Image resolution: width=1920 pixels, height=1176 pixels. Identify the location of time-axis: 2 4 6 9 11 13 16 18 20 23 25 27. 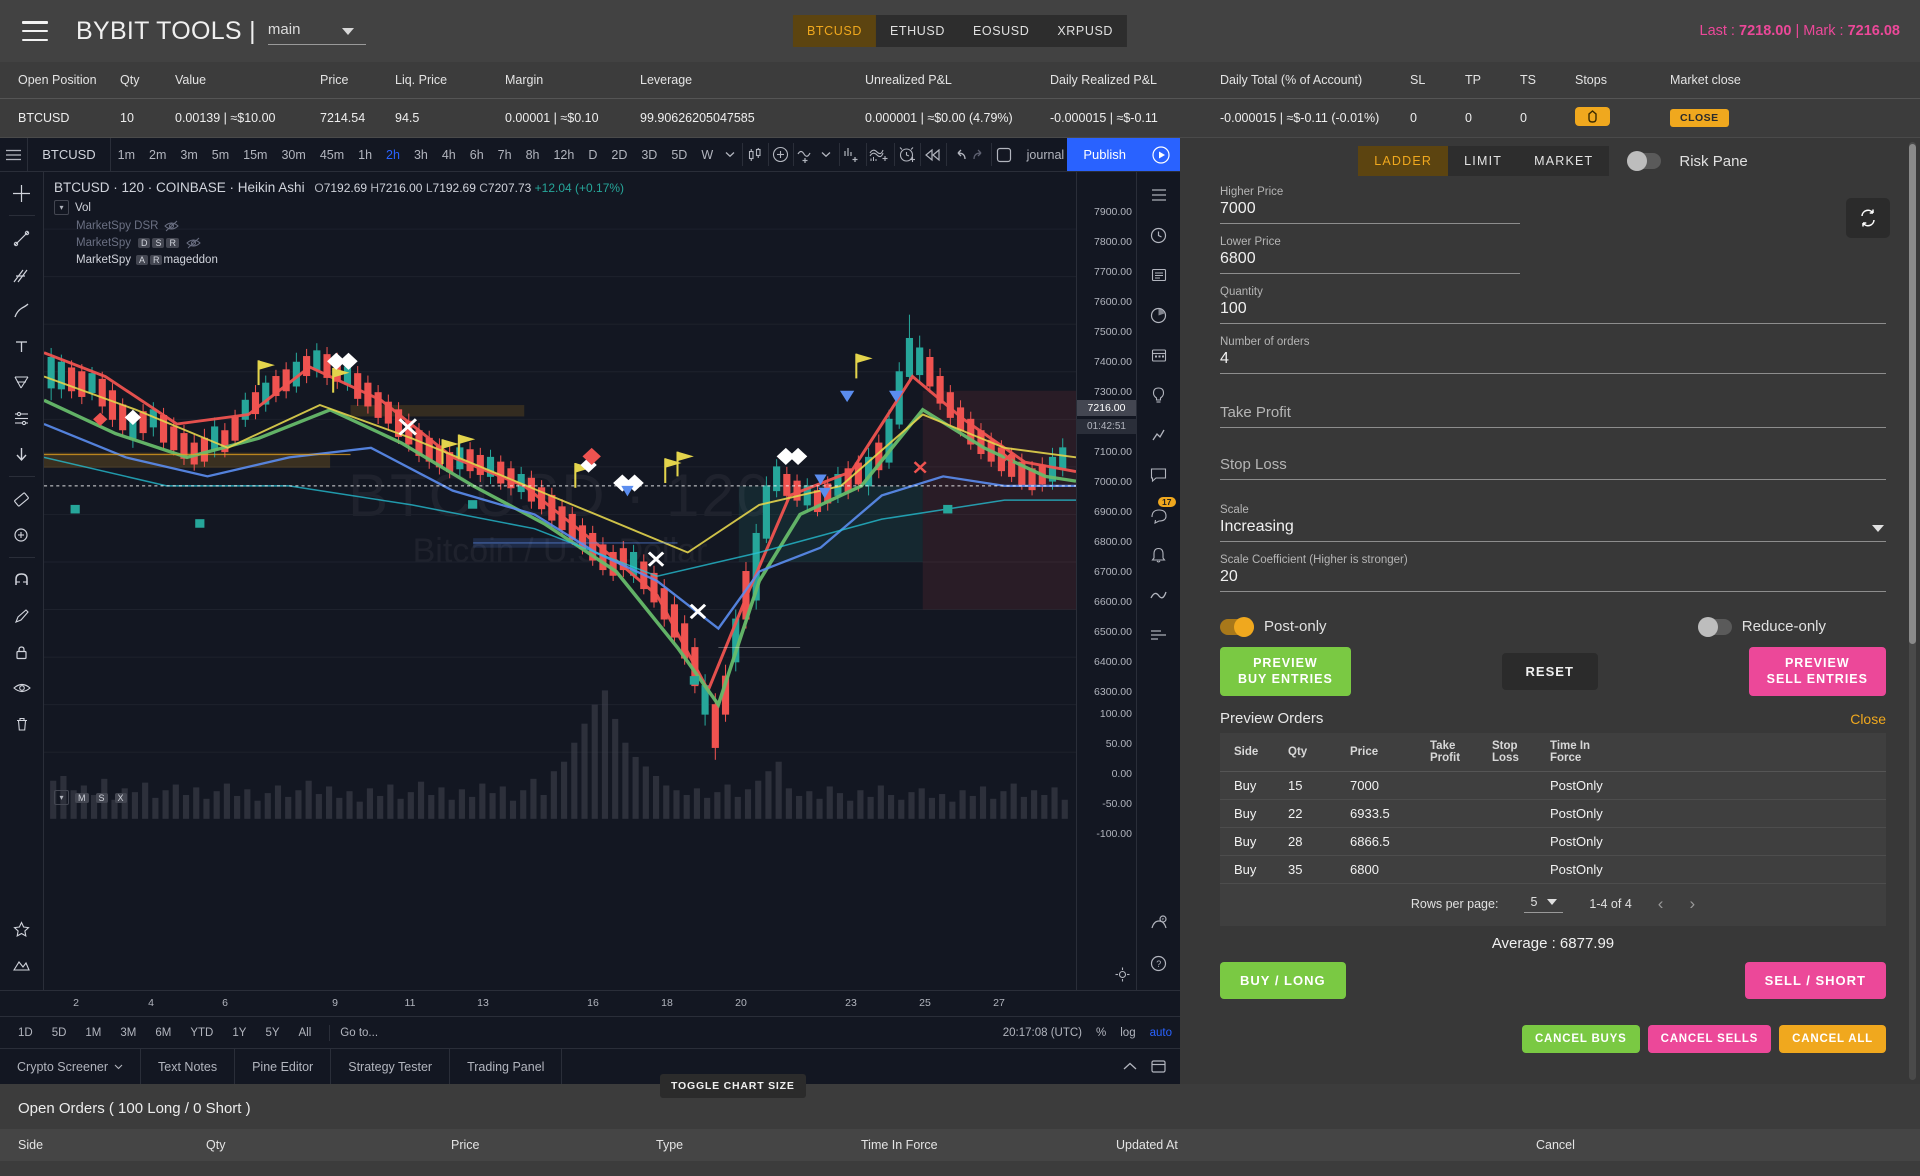
(590, 1003).